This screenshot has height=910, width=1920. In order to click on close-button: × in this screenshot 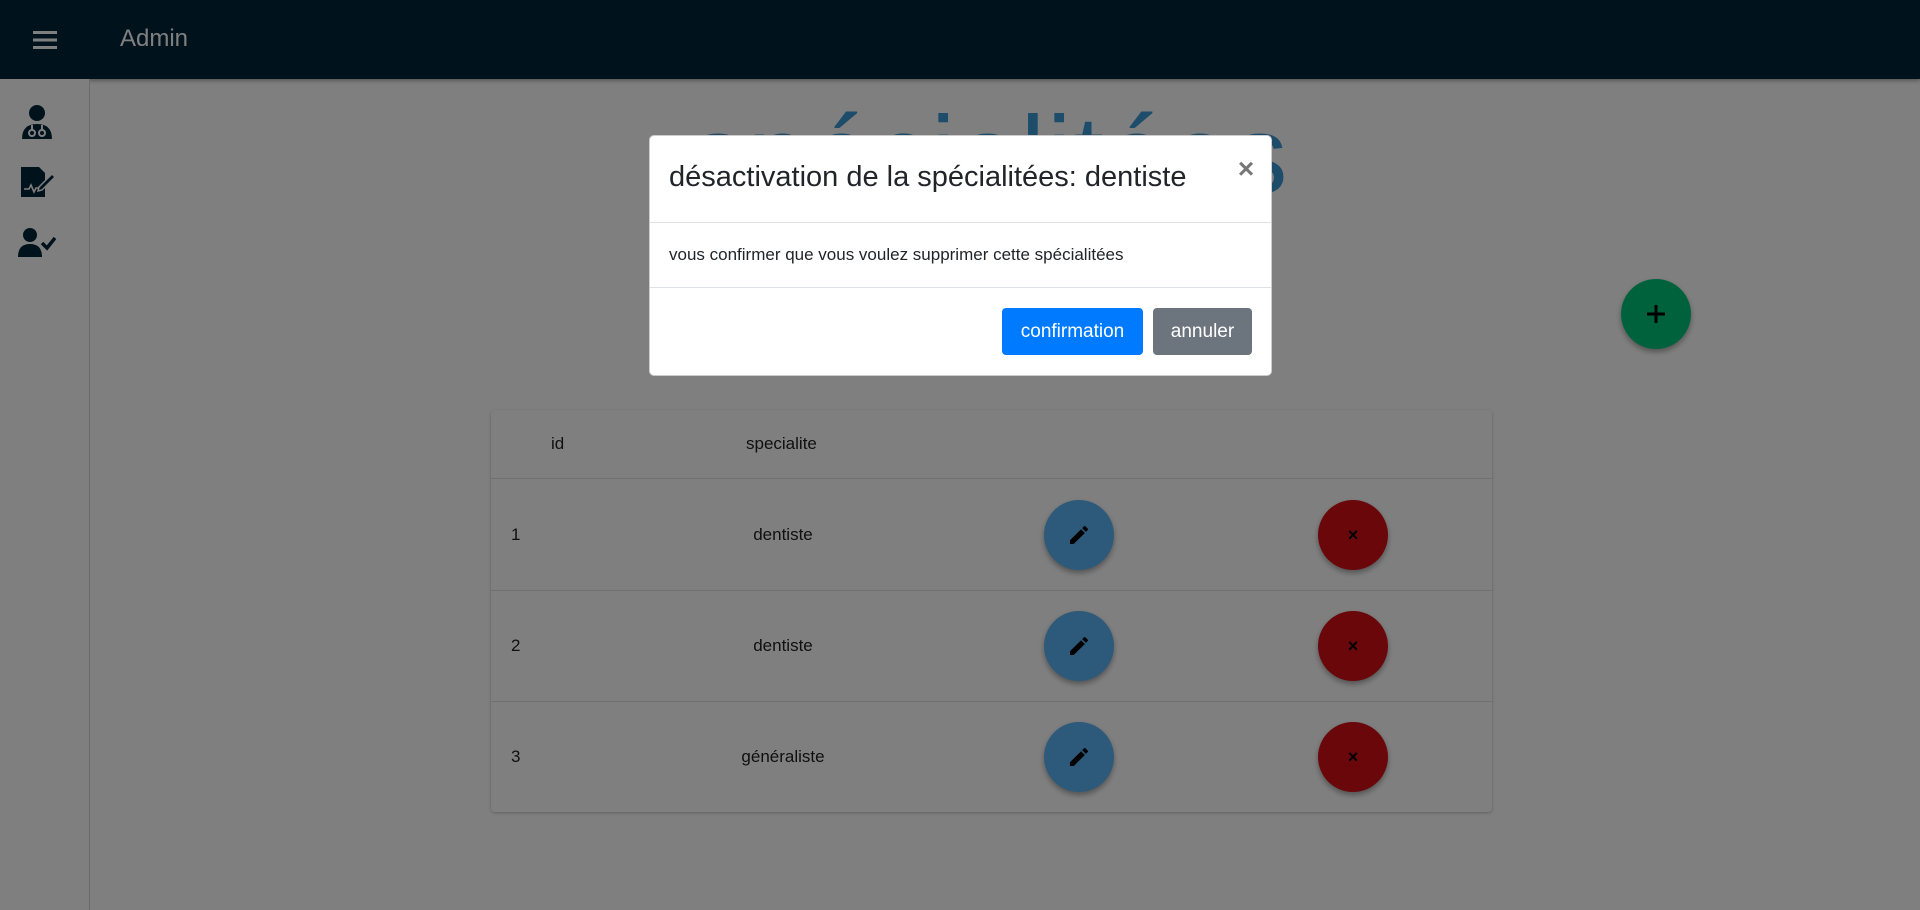, I will do `click(1246, 169)`.